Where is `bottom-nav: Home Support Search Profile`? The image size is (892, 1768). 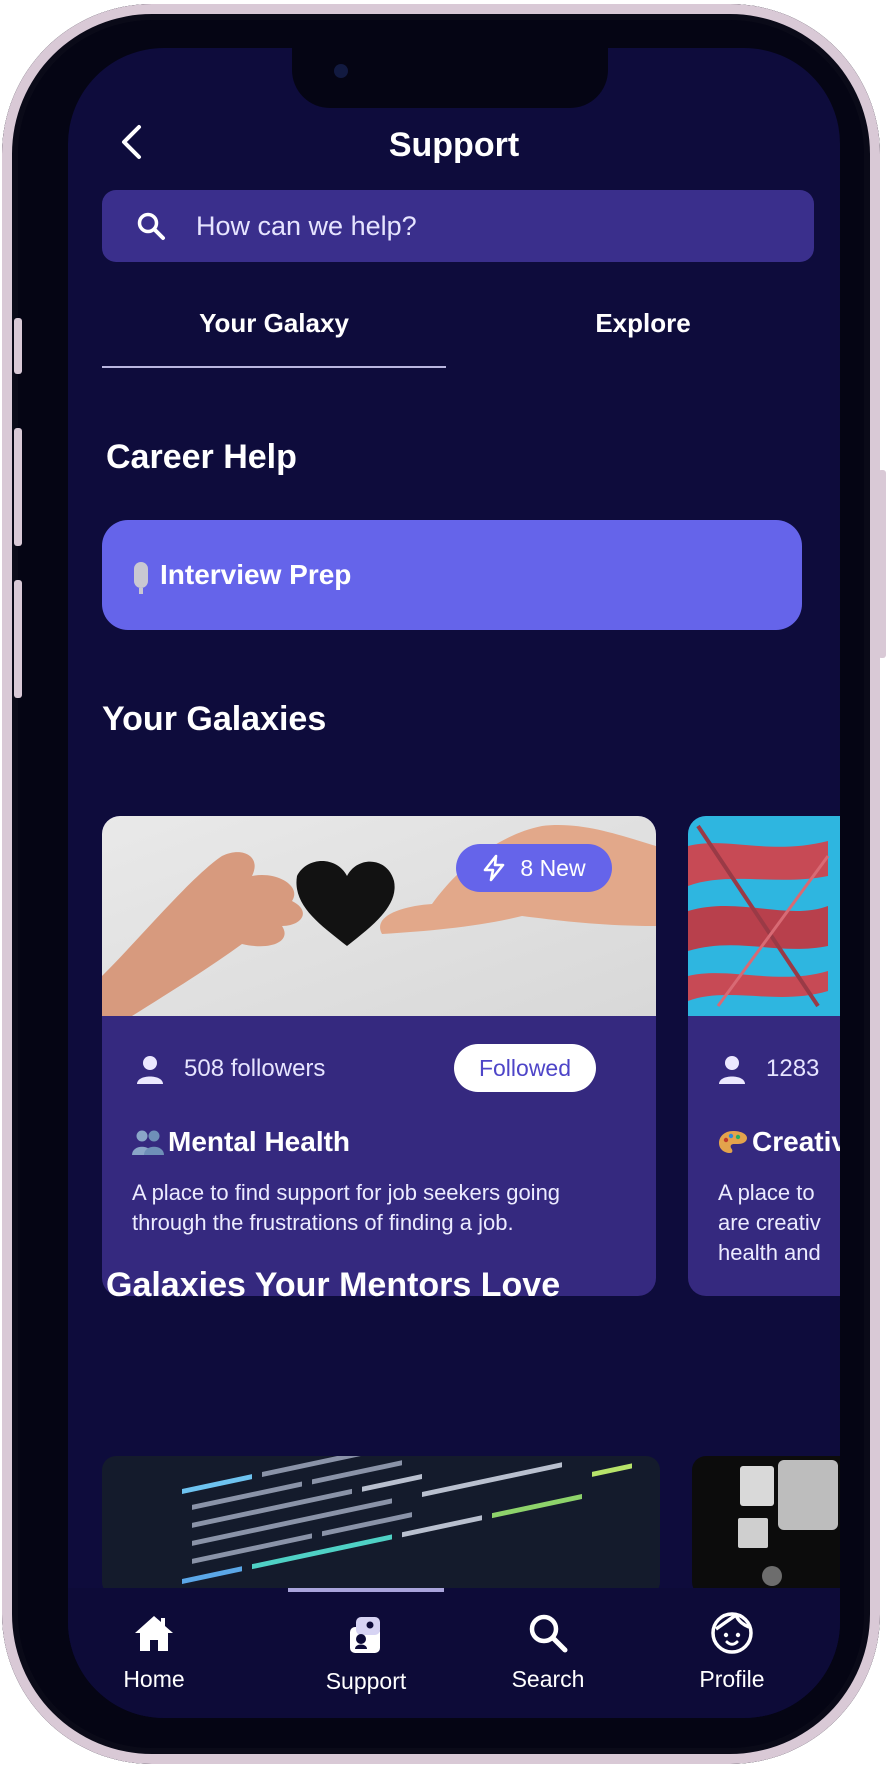 bottom-nav: Home Support Search Profile is located at coordinates (454, 1653).